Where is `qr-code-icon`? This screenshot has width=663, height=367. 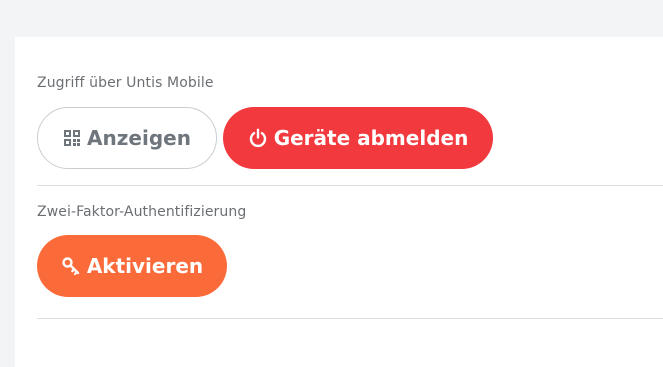
qr-code-icon is located at coordinates (72, 138).